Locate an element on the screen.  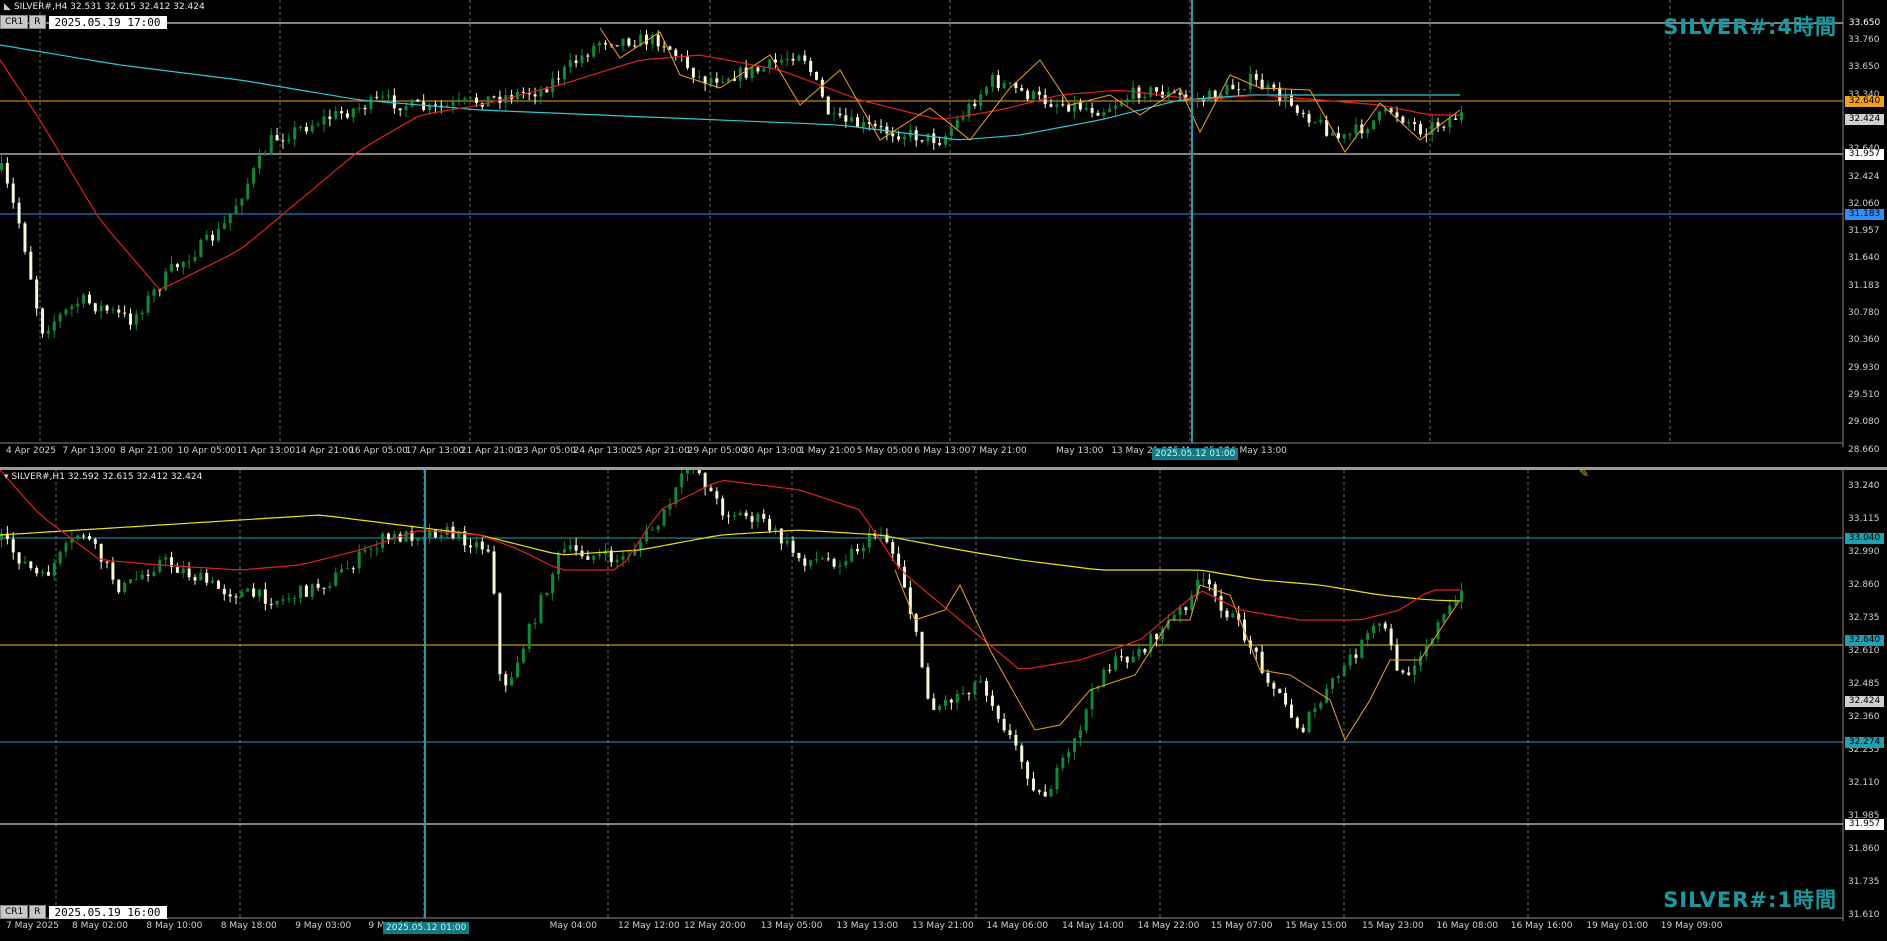
h1-cursor-info: CR1 R 2025.05.19 16:00 is located at coordinates (83, 912).